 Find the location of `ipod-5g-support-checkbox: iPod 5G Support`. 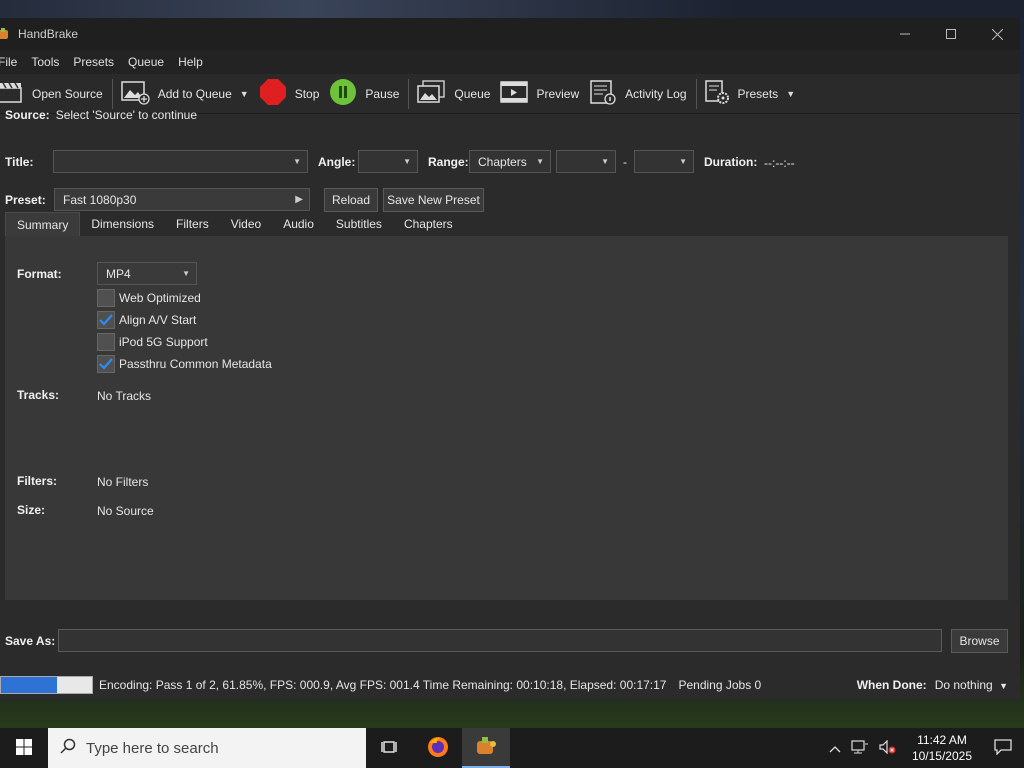

ipod-5g-support-checkbox: iPod 5G Support is located at coordinates (152, 342).